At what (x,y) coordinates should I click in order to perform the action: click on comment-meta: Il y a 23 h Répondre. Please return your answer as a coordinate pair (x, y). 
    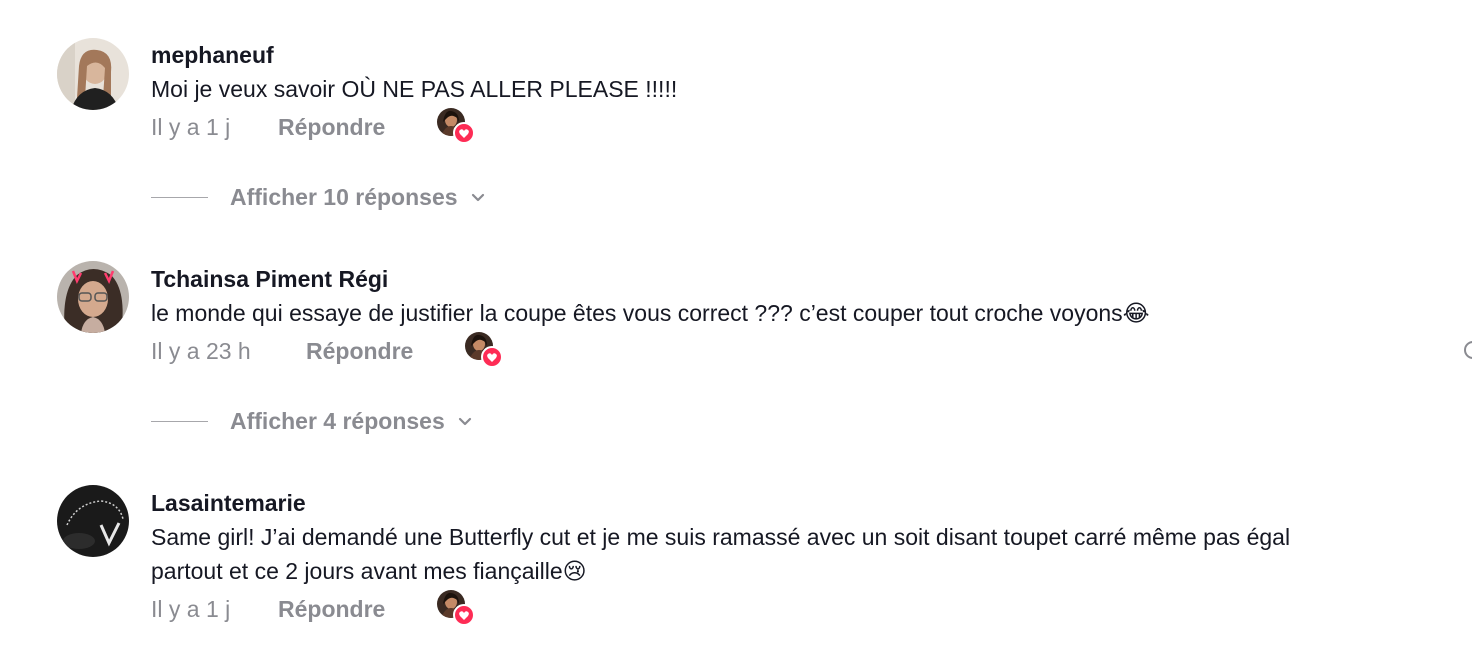
    Looking at the image, I should click on (806, 352).